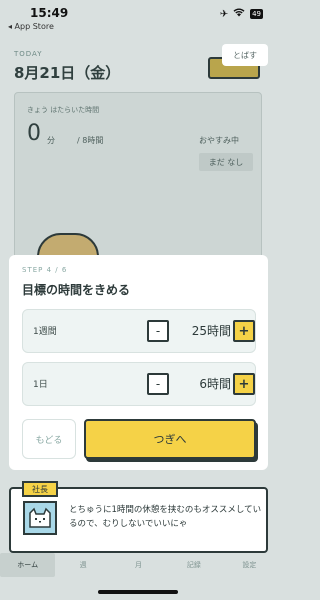 The width and height of the screenshot is (320, 600). I want to click on back-button: もどる, so click(49, 439).